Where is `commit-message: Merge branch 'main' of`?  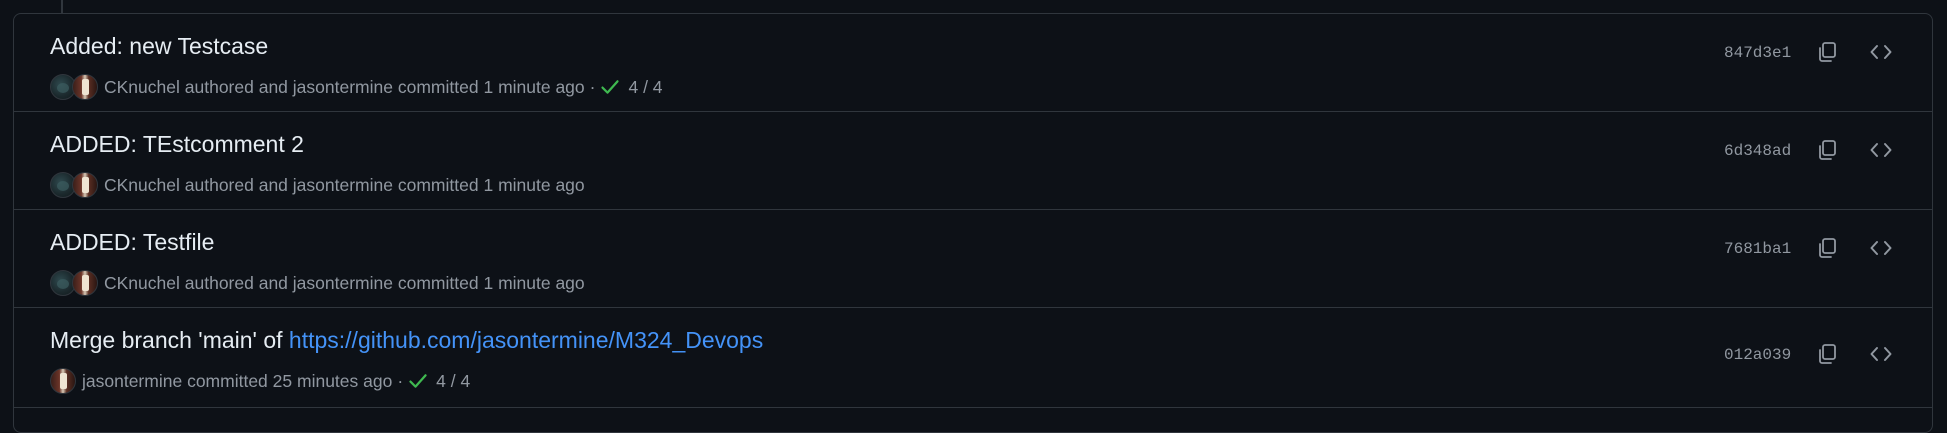
commit-message: Merge branch 'main' of is located at coordinates (169, 340).